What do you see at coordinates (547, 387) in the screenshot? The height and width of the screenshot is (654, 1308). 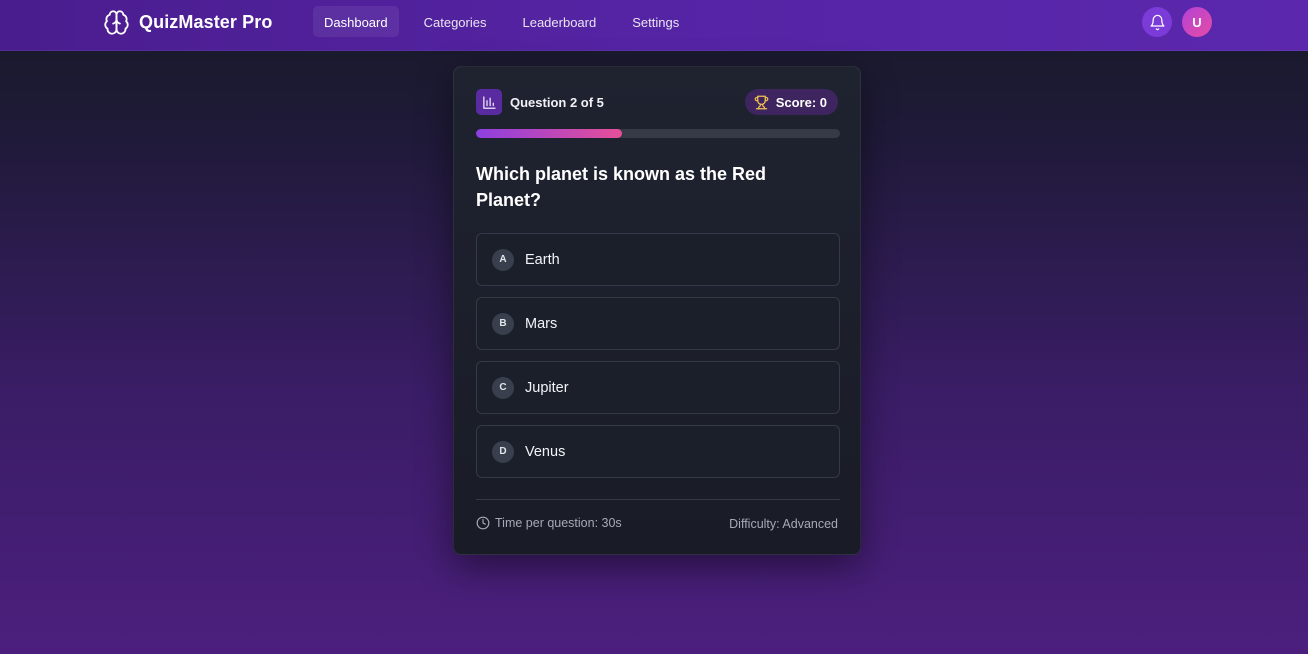 I see `option-text: Jupiter` at bounding box center [547, 387].